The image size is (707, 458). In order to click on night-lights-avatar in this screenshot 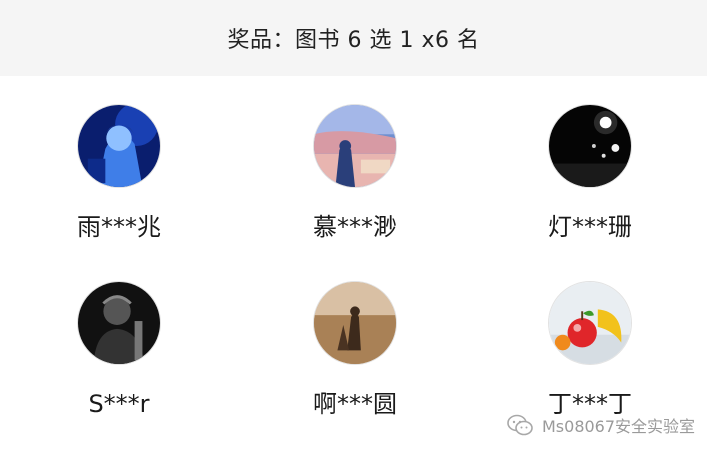, I will do `click(590, 146)`.